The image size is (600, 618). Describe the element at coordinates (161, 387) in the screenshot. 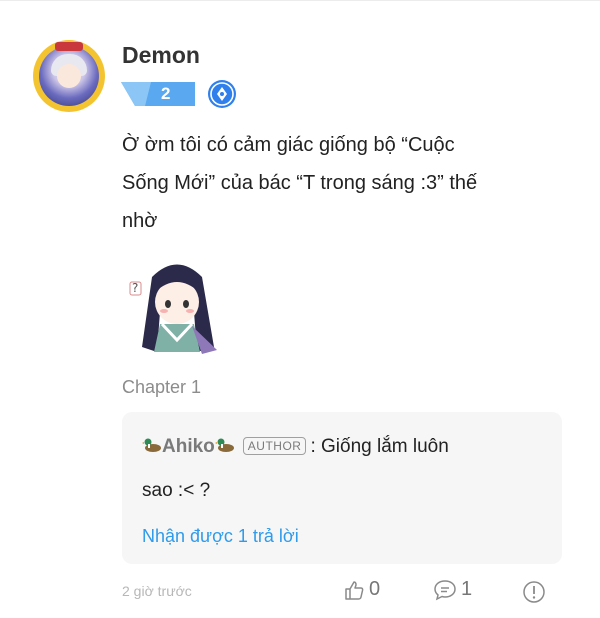

I see `chapter-label: Chapter 1` at that location.